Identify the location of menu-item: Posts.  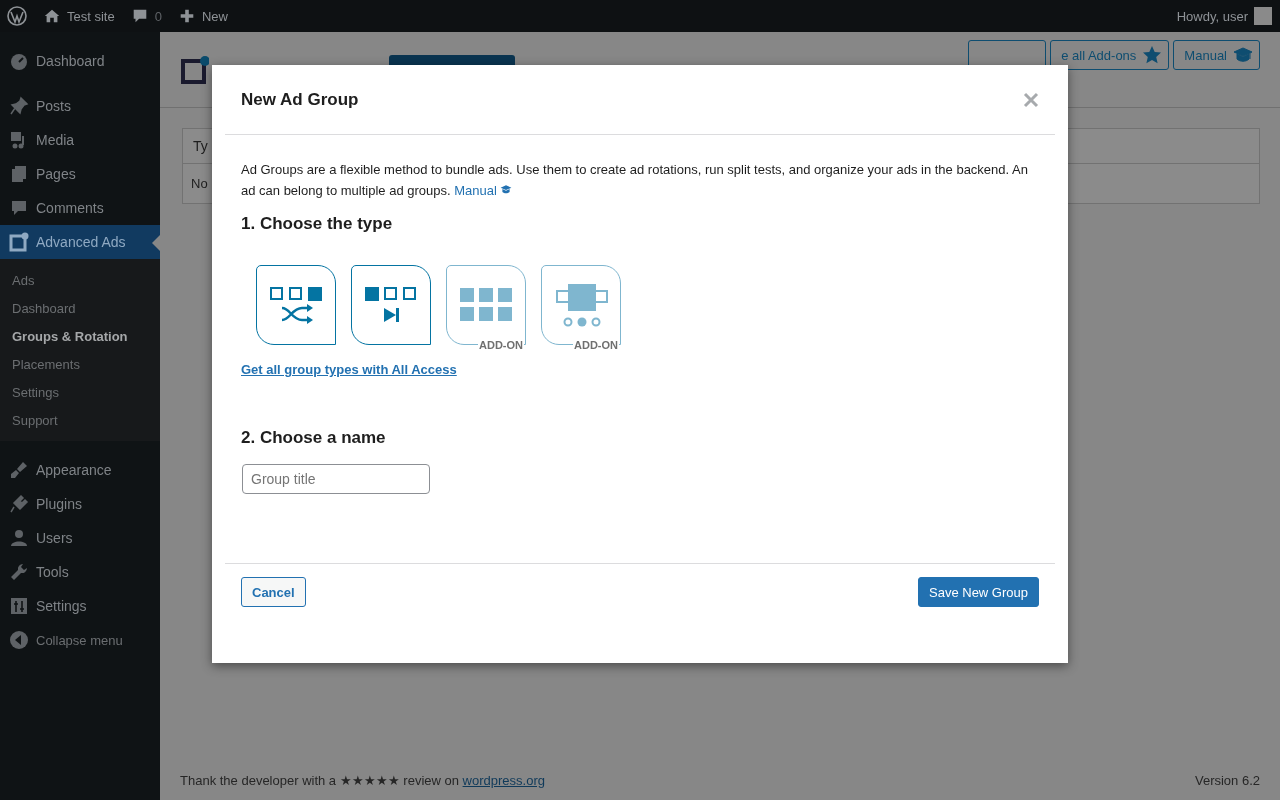
(80, 106).